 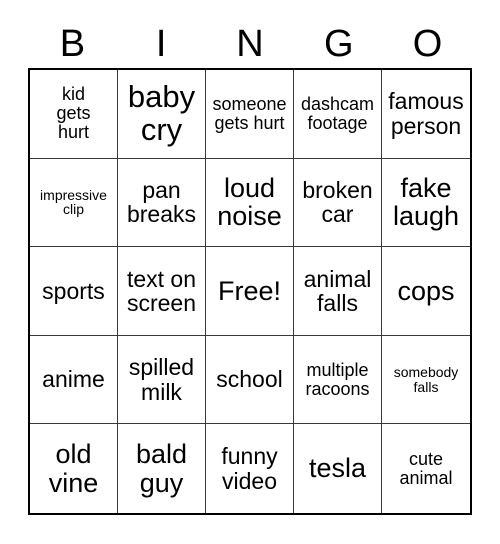 I want to click on bingo-cell-label: bald guy, so click(x=161, y=468).